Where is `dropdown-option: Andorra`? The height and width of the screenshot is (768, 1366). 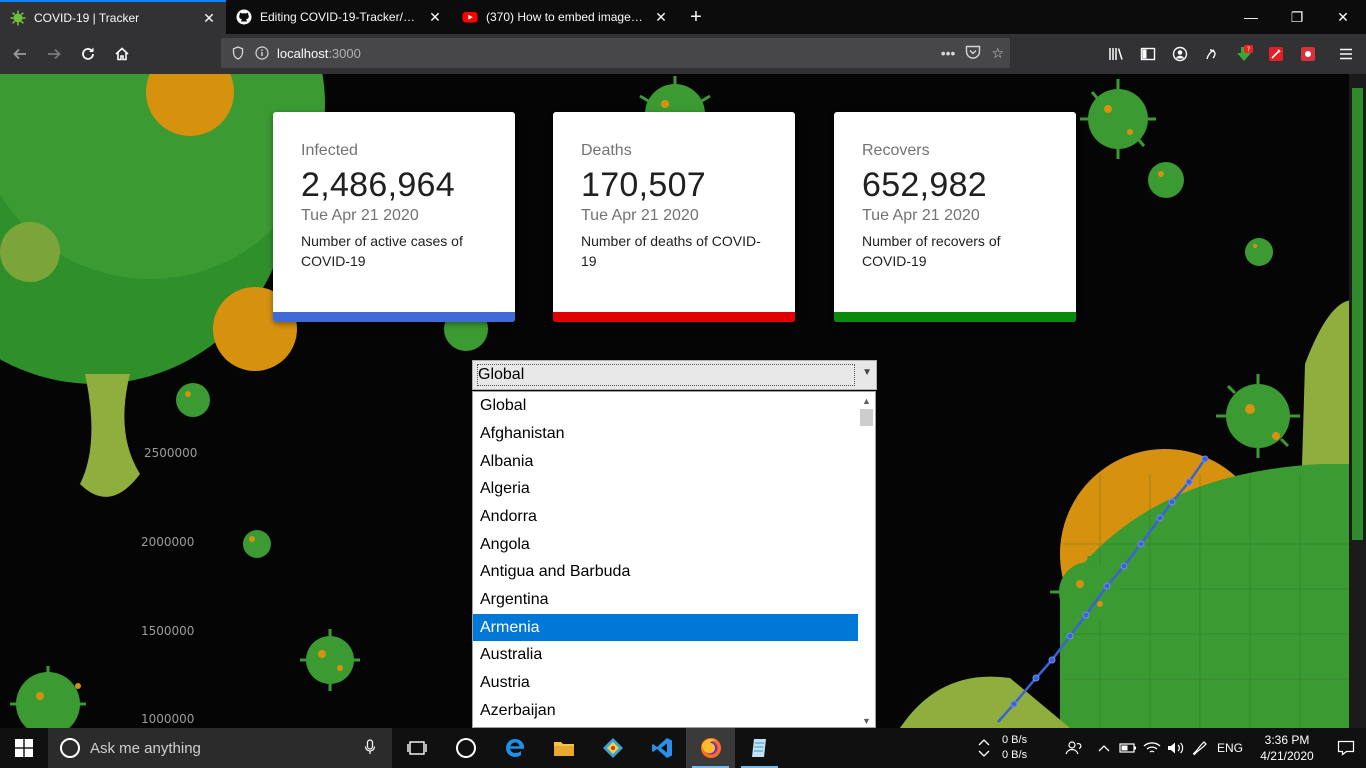
dropdown-option: Andorra is located at coordinates (666, 516).